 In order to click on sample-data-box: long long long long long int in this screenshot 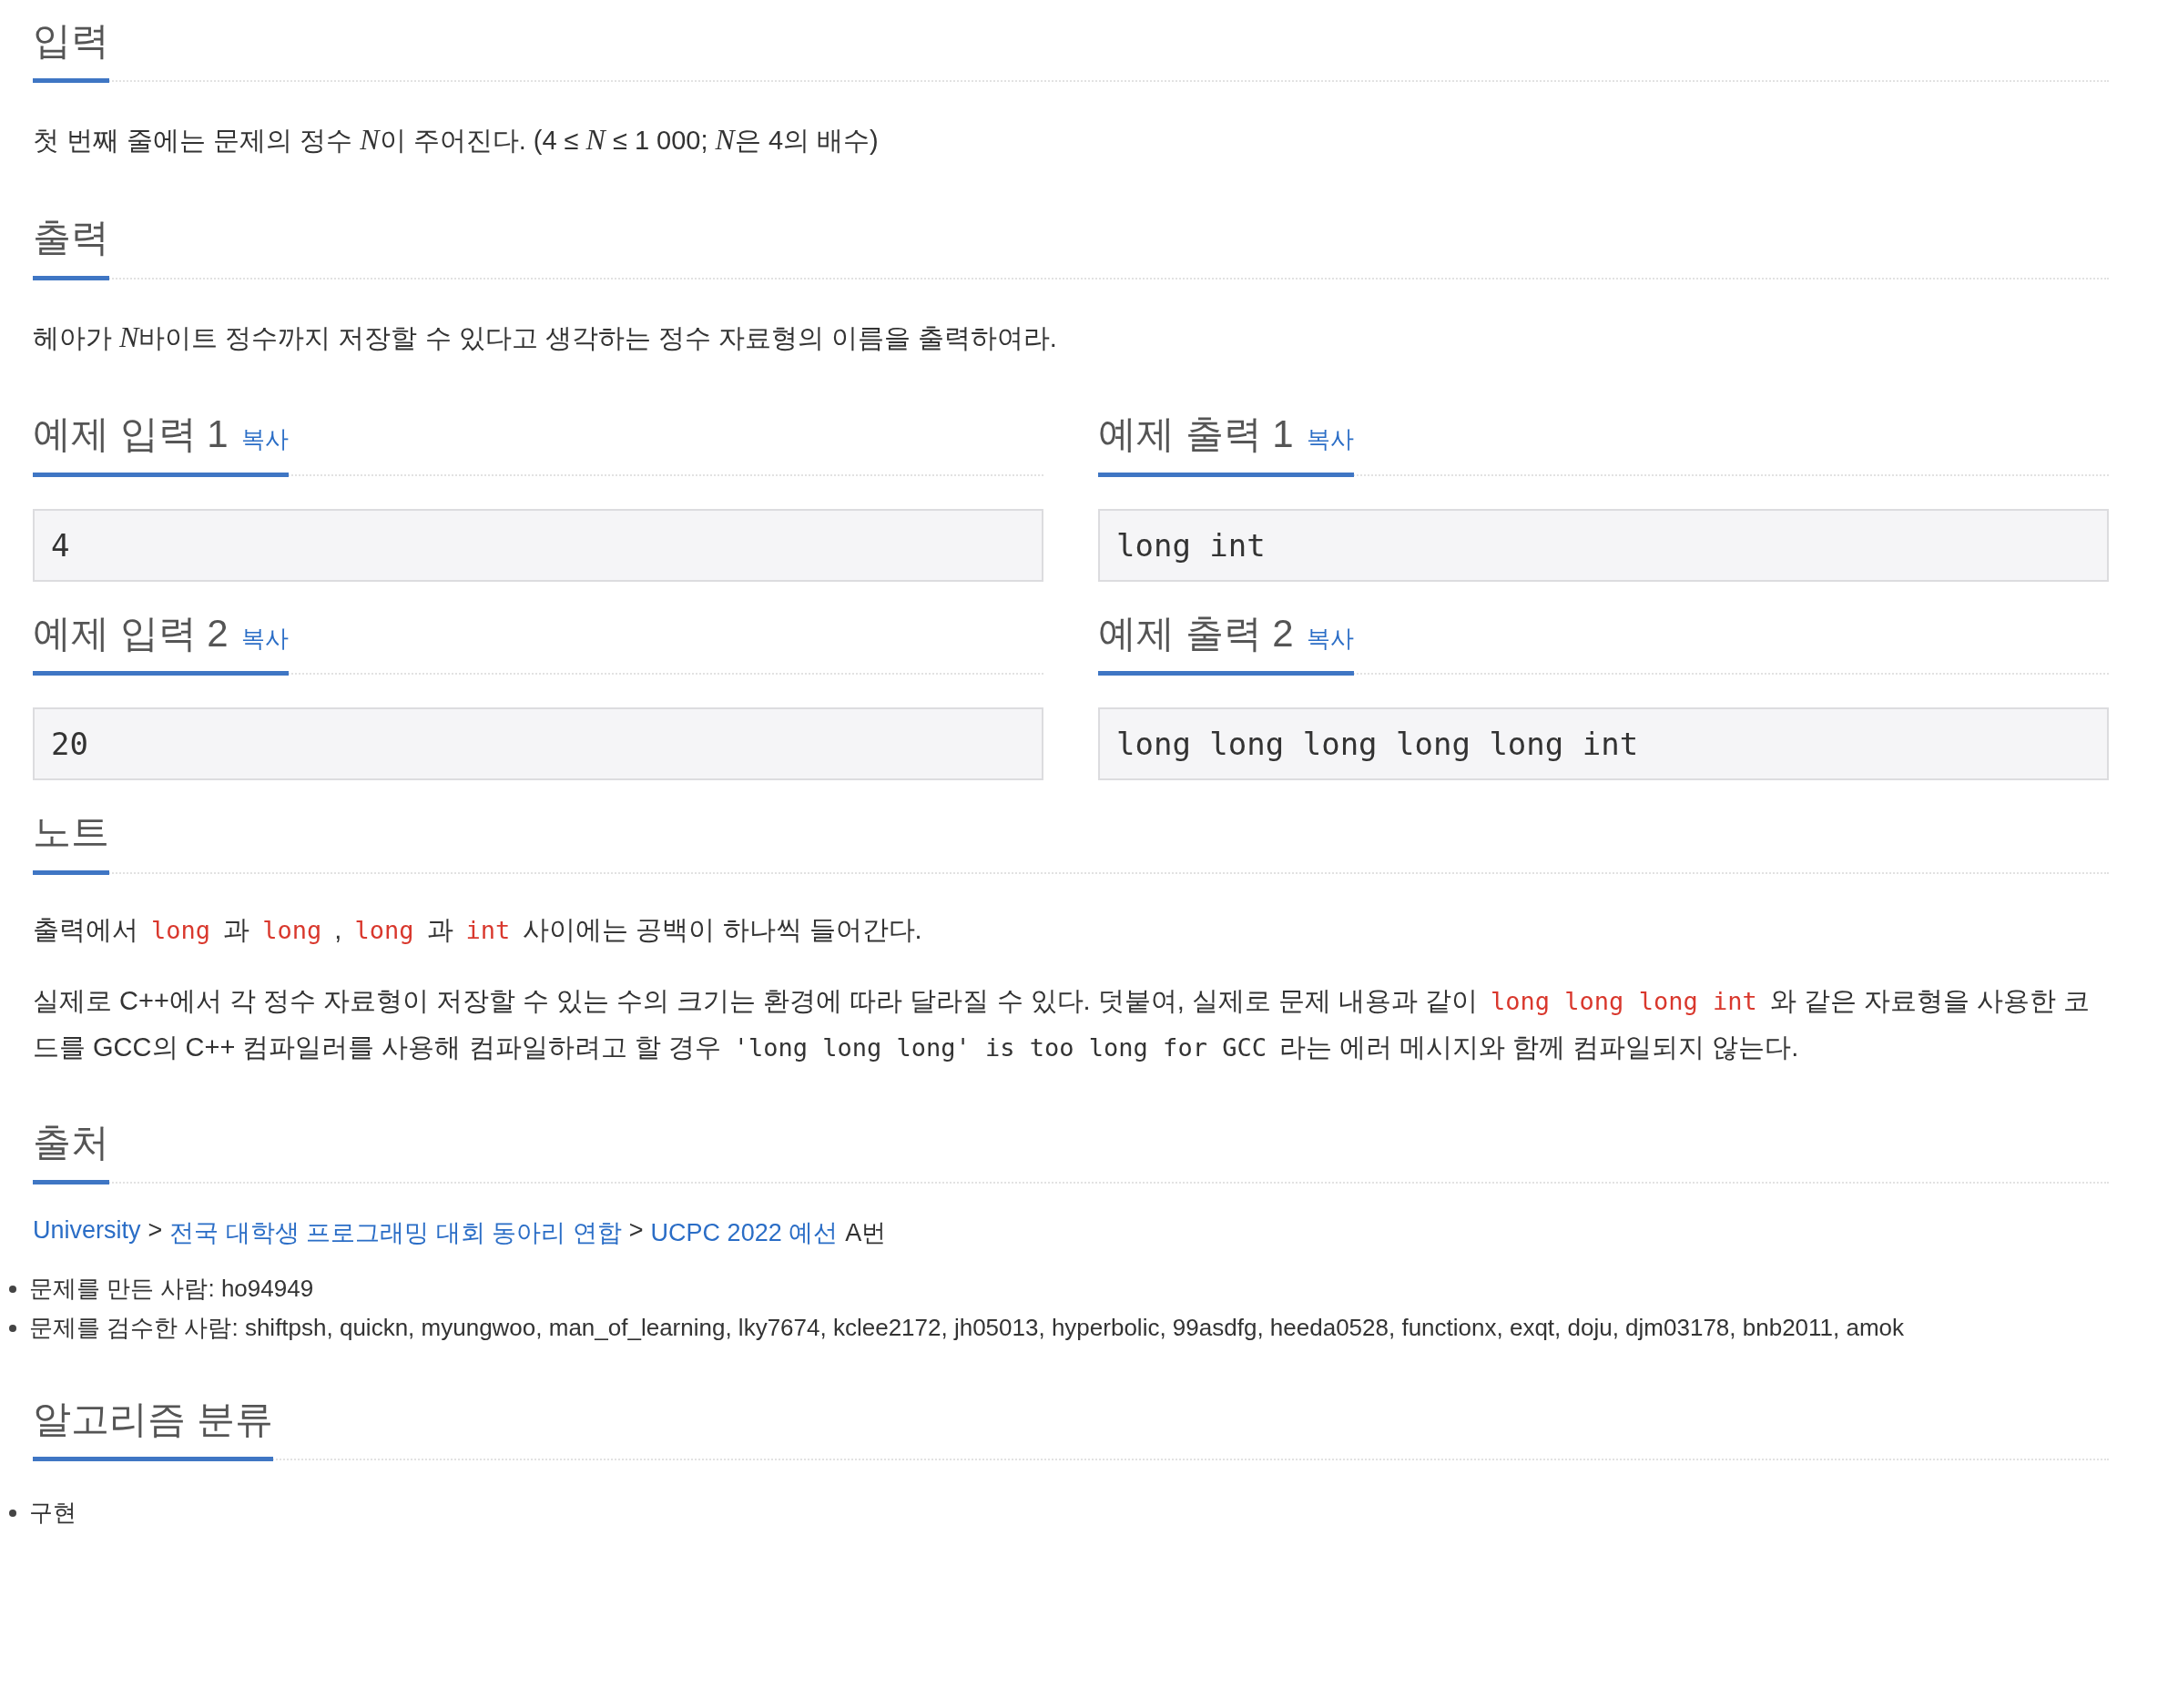, I will do `click(1603, 744)`.